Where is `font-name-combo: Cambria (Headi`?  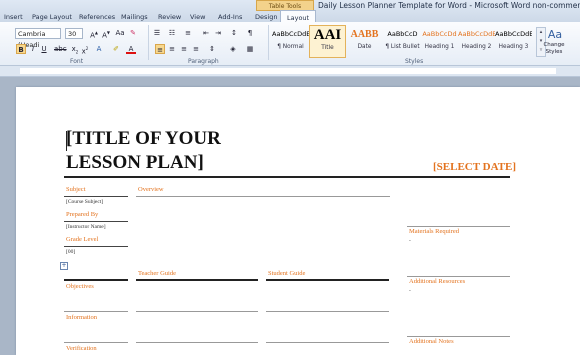
font-name-combo: Cambria (Headi is located at coordinates (38, 38).